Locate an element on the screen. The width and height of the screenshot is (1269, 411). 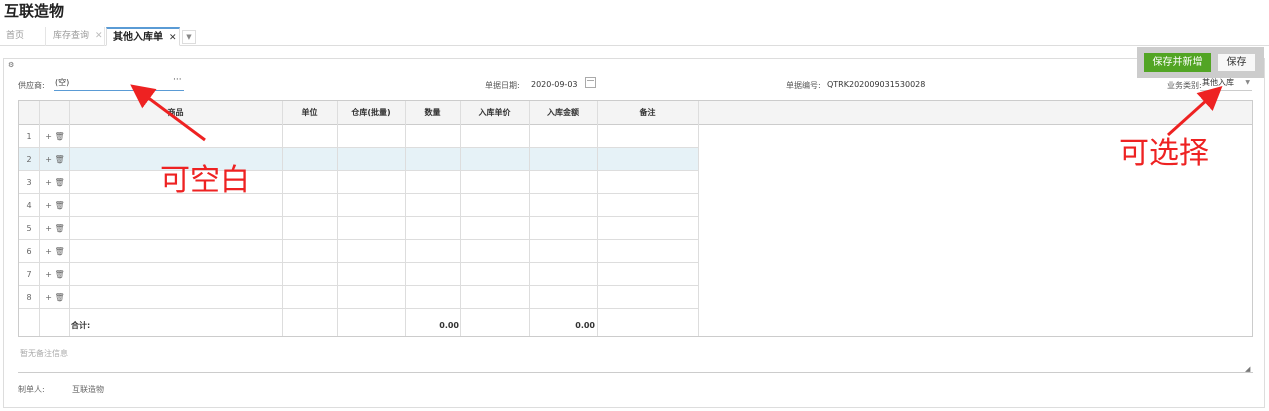
action-bar: 保存并新增 保存 is located at coordinates (1200, 62).